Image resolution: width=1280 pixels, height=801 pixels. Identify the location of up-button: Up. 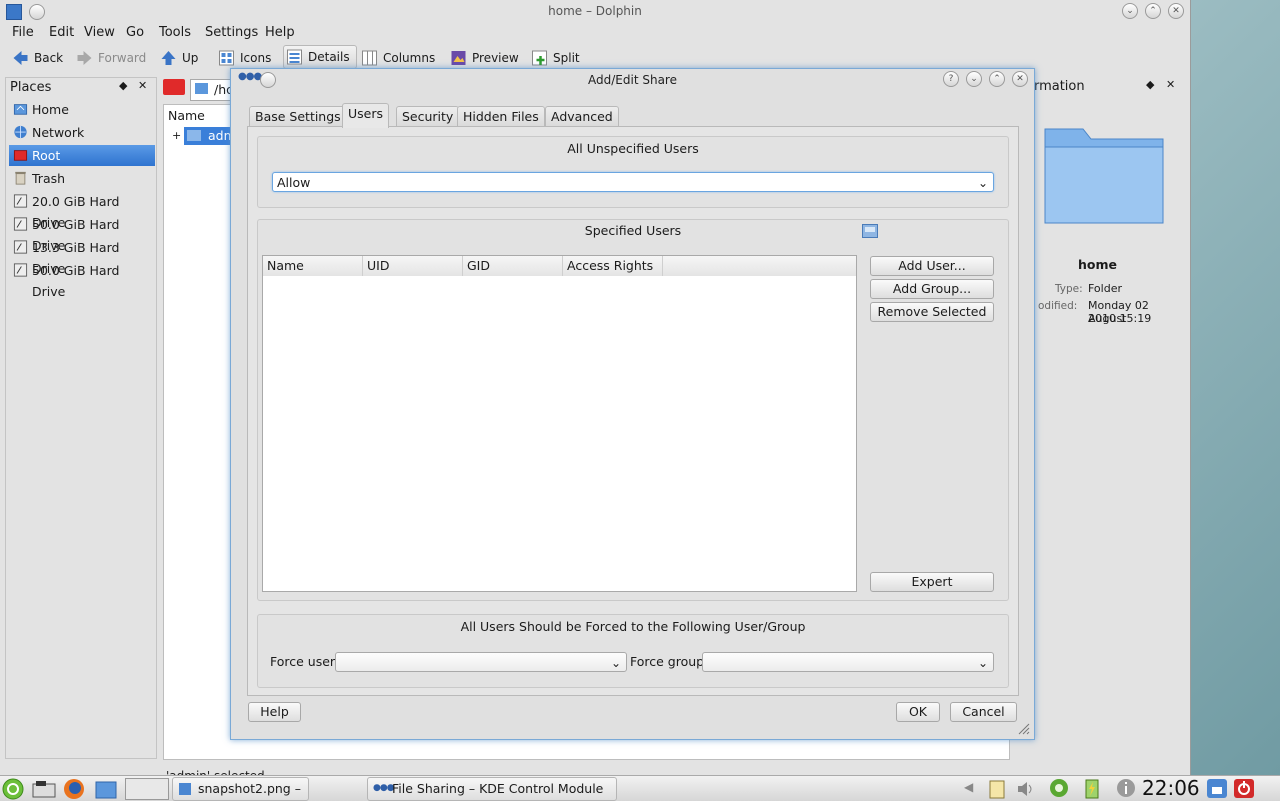
(178, 58).